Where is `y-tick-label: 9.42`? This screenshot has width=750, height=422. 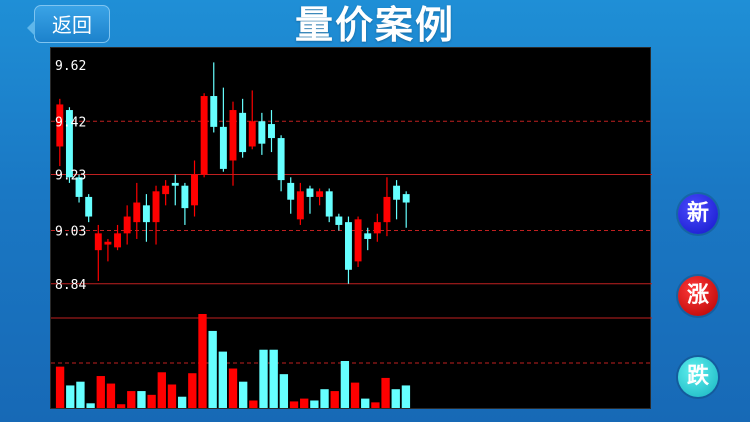
y-tick-label: 9.42 is located at coordinates (70, 122).